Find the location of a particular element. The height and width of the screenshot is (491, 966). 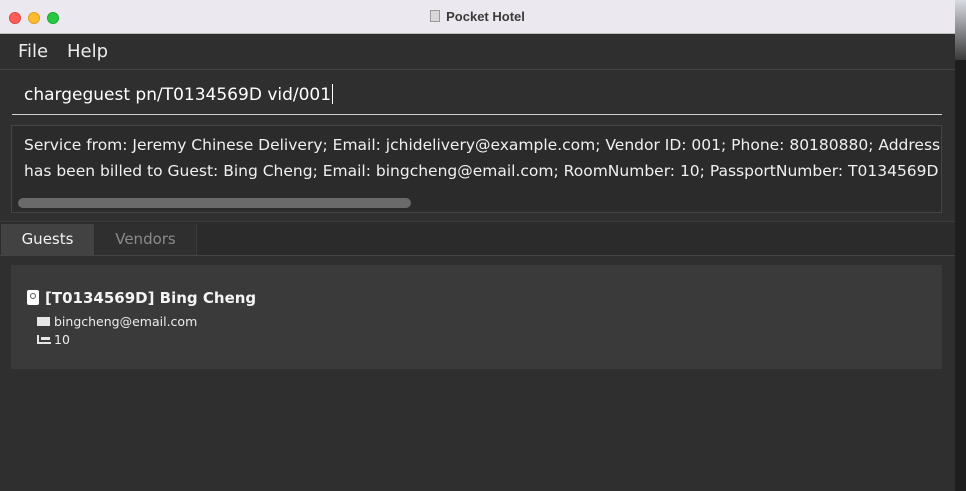

guest-email-row: bingcheng@email.com is located at coordinates (117, 321).